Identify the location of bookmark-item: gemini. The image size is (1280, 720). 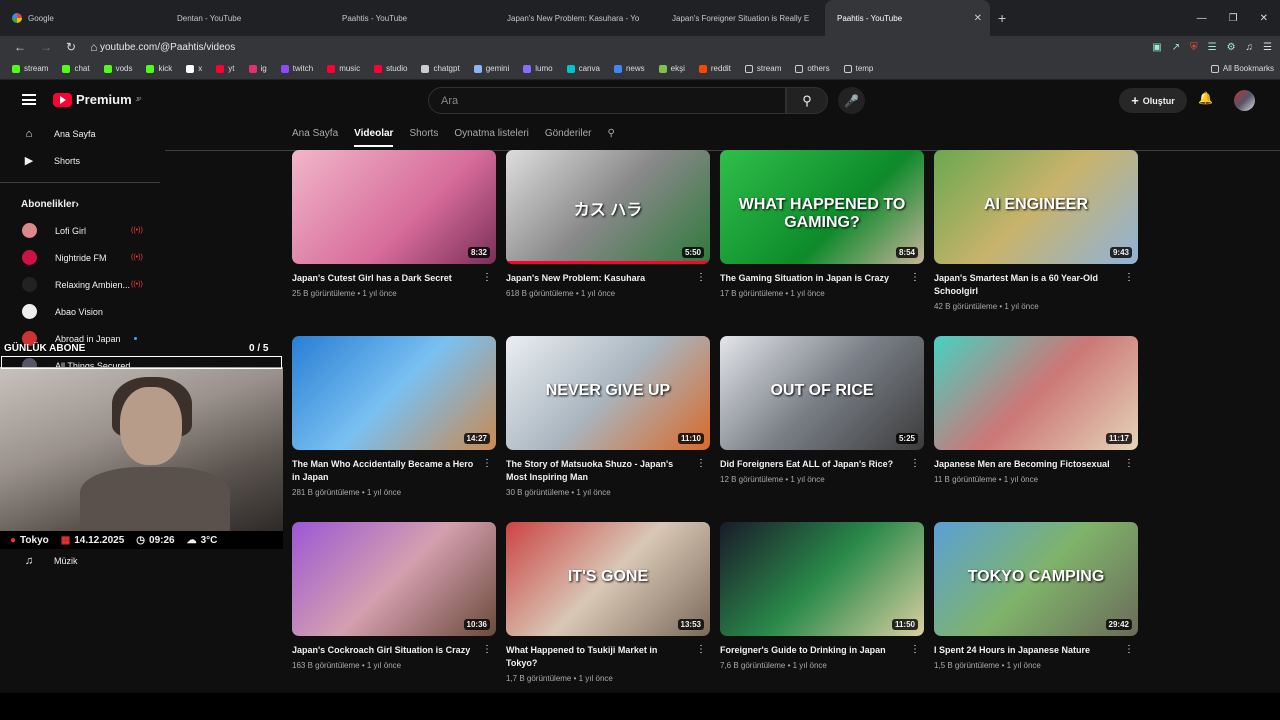
(491, 68).